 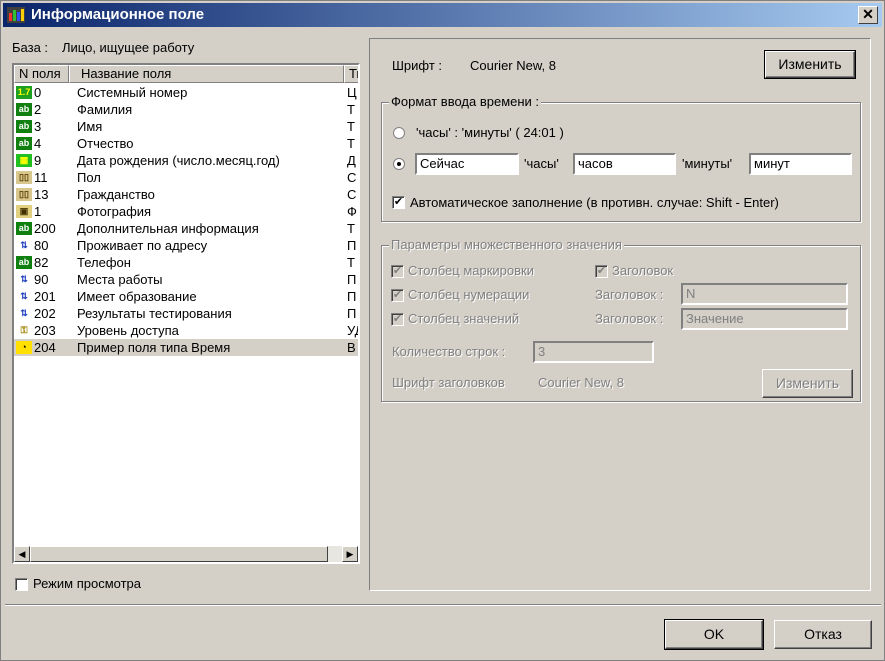 I want to click on field-name: Телефон, so click(x=104, y=262).